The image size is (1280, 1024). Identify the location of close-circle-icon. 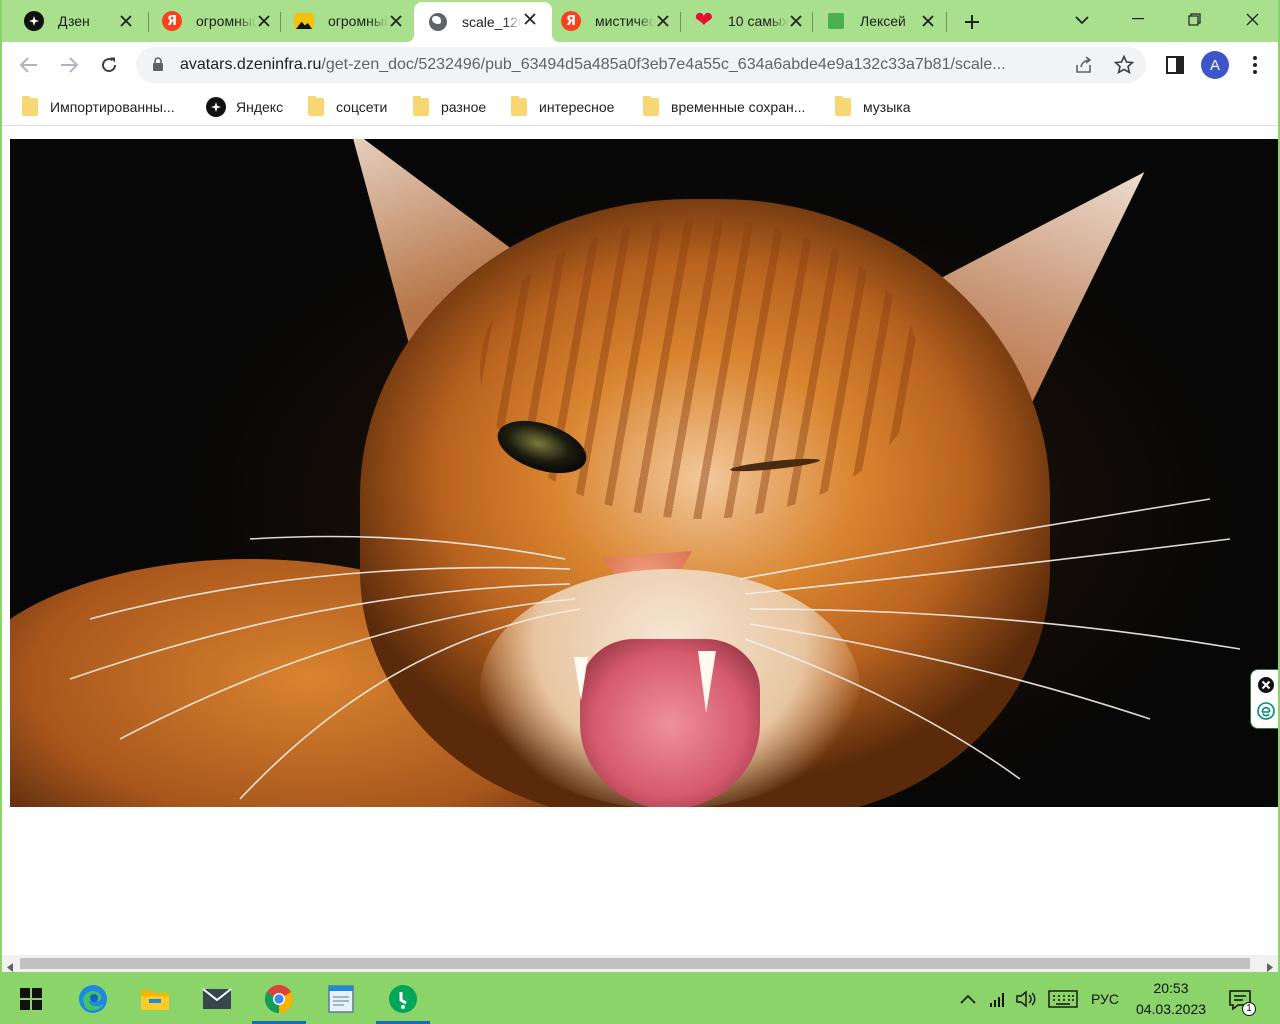
(1266, 686).